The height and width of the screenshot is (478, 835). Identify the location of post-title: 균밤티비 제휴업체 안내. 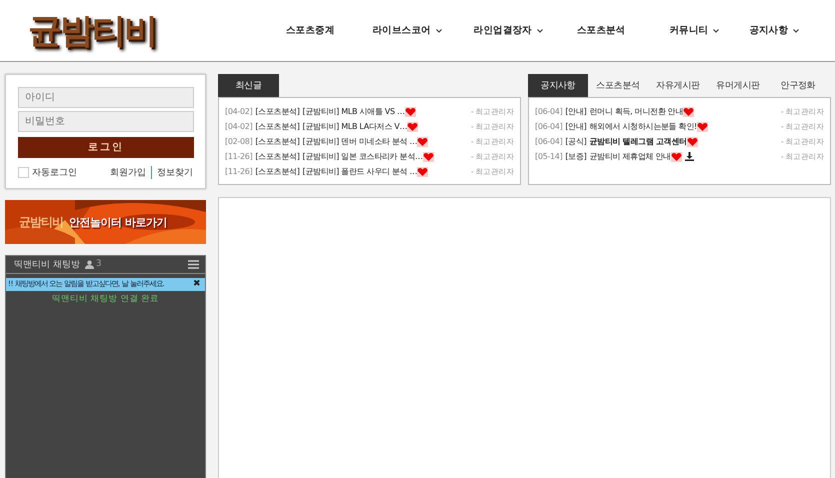
(630, 156).